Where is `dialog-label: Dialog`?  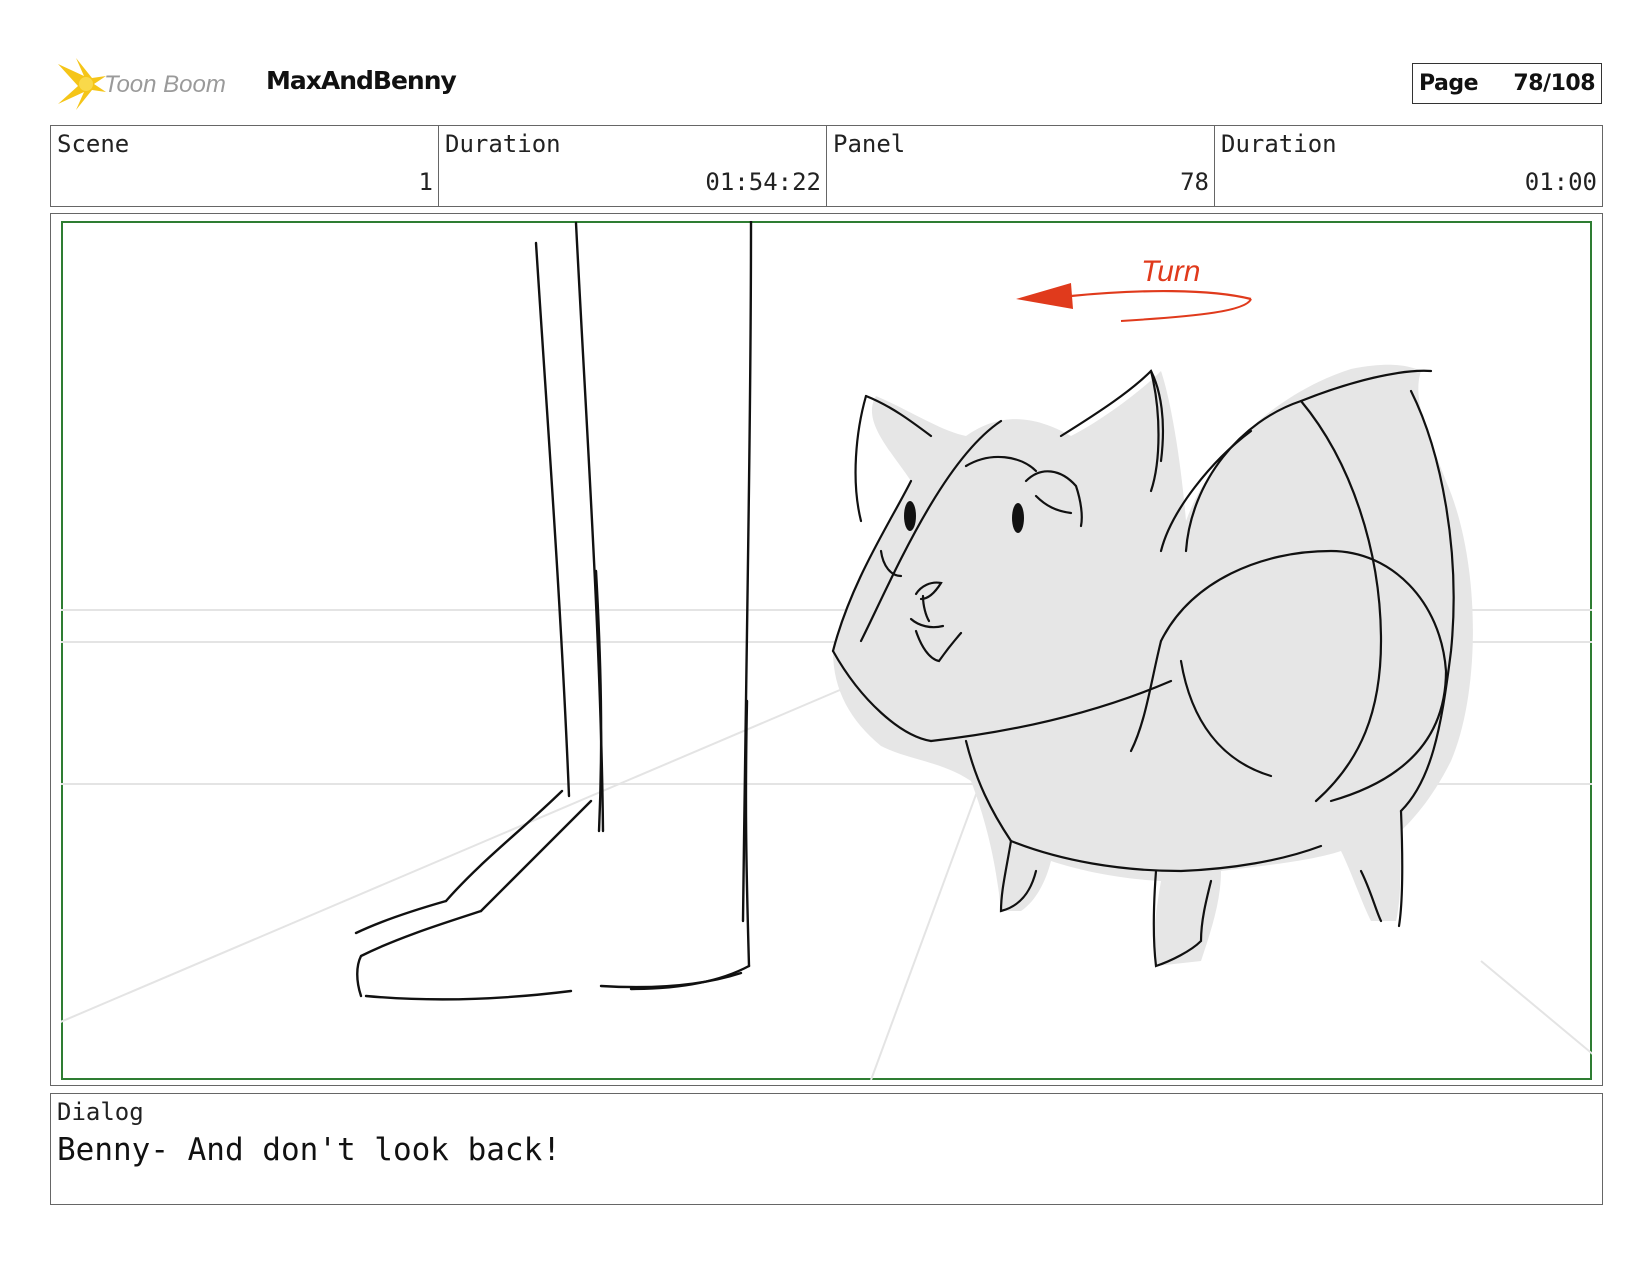 dialog-label: Dialog is located at coordinates (100, 1112).